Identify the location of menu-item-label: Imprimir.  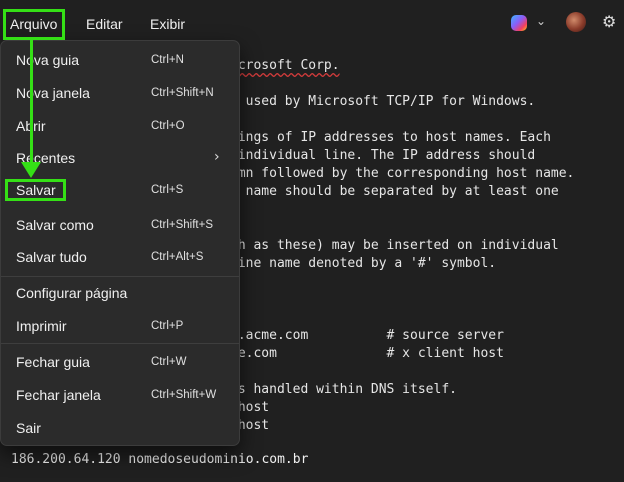
(41, 326).